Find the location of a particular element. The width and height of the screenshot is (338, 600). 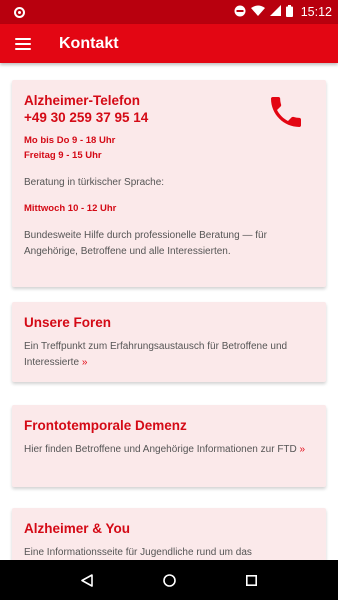

home-icon is located at coordinates (169, 580).